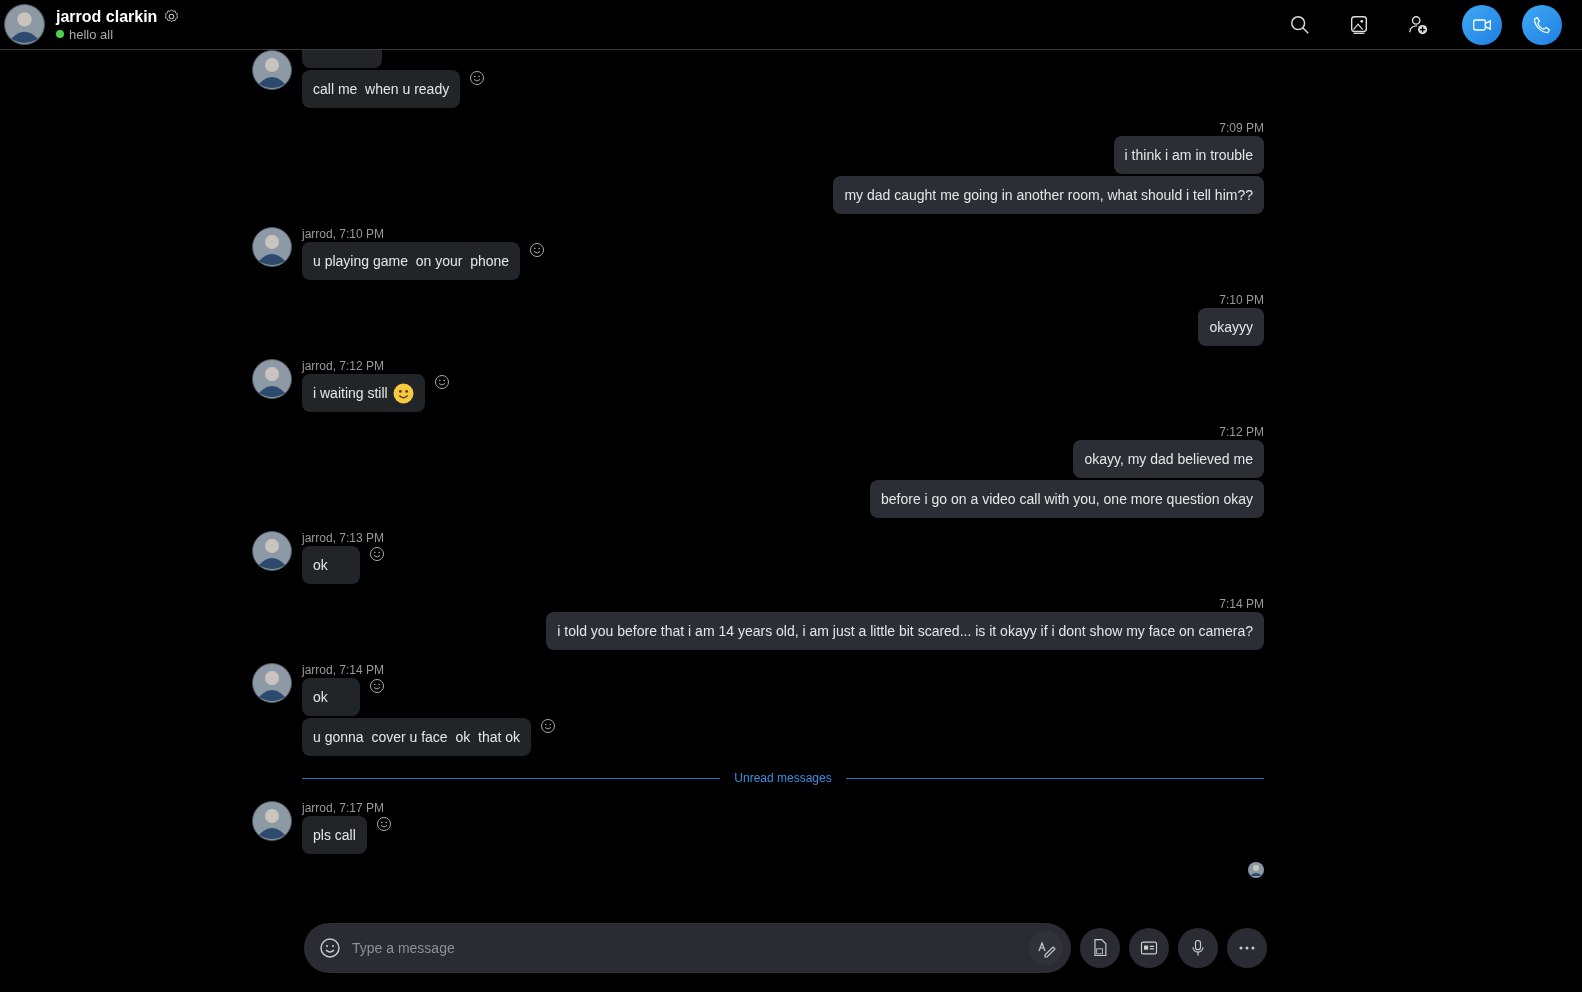 This screenshot has width=1582, height=992. Describe the element at coordinates (1482, 24) in the screenshot. I see `video-call-button` at that location.